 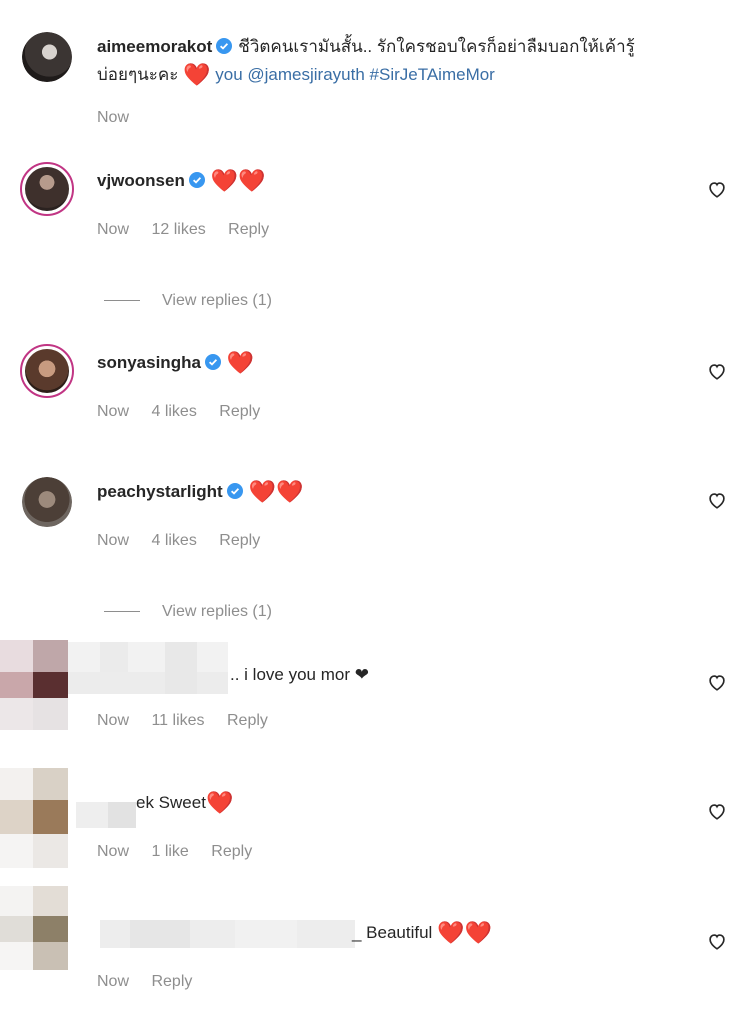 I want to click on likes-count: 1 like, so click(x=169, y=851).